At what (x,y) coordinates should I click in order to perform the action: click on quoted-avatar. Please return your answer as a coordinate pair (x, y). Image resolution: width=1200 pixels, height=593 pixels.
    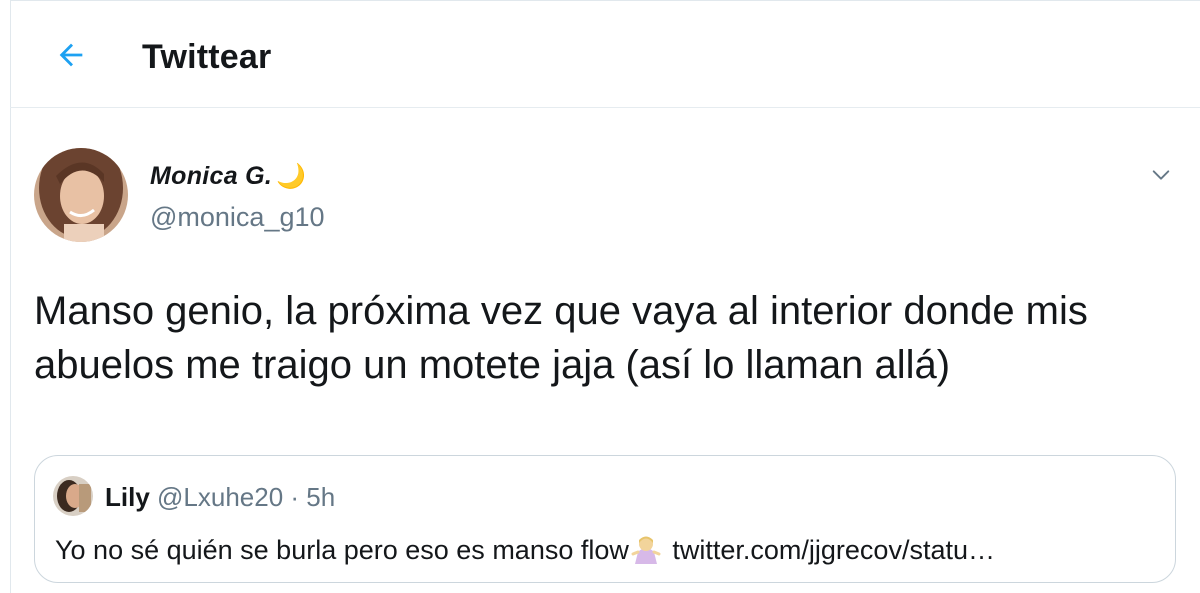
    Looking at the image, I should click on (73, 496).